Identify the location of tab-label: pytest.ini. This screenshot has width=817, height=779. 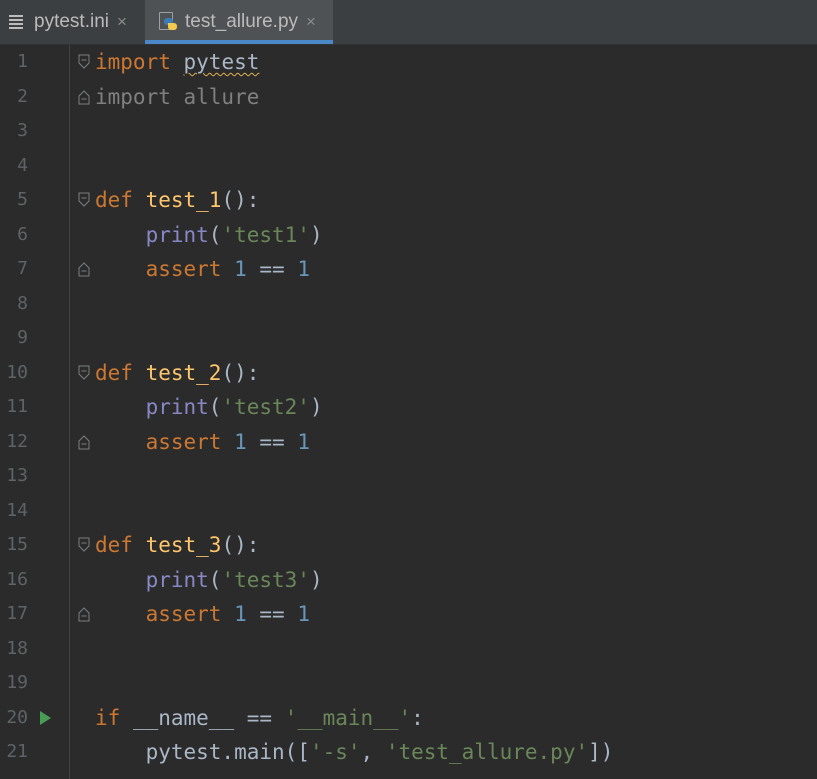
(71, 21).